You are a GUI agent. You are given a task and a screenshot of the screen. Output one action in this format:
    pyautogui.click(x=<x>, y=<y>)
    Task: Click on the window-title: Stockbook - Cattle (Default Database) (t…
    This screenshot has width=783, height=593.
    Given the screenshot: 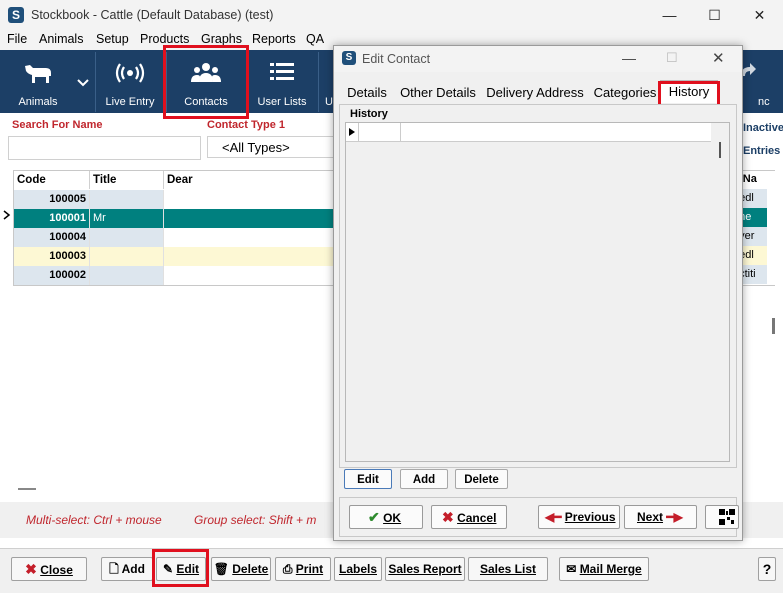 What is the action you would take?
    pyautogui.click(x=152, y=15)
    